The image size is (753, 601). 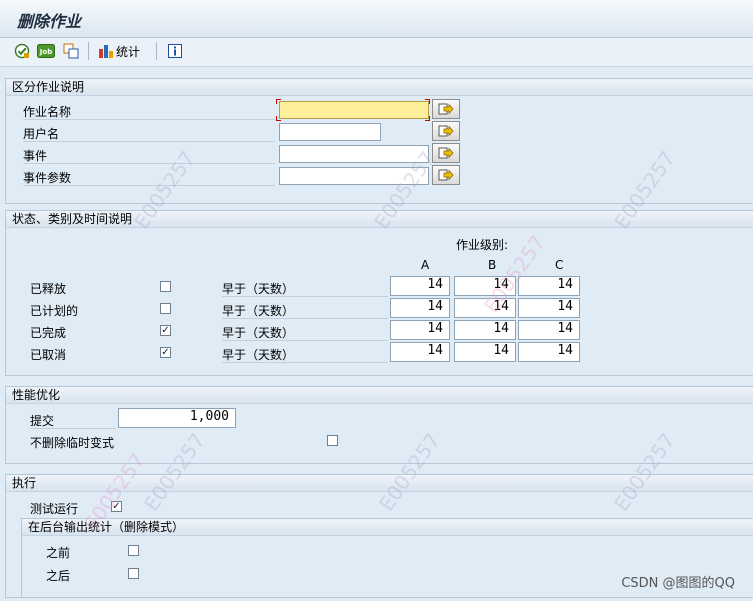 I want to click on test-run-label: 测试运行, so click(x=54, y=509).